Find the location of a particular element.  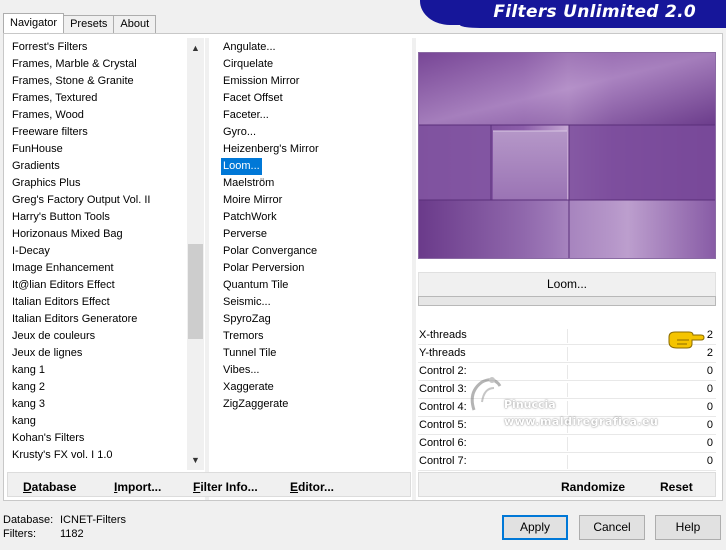

tab-navigator: Navigator is located at coordinates (34, 23).